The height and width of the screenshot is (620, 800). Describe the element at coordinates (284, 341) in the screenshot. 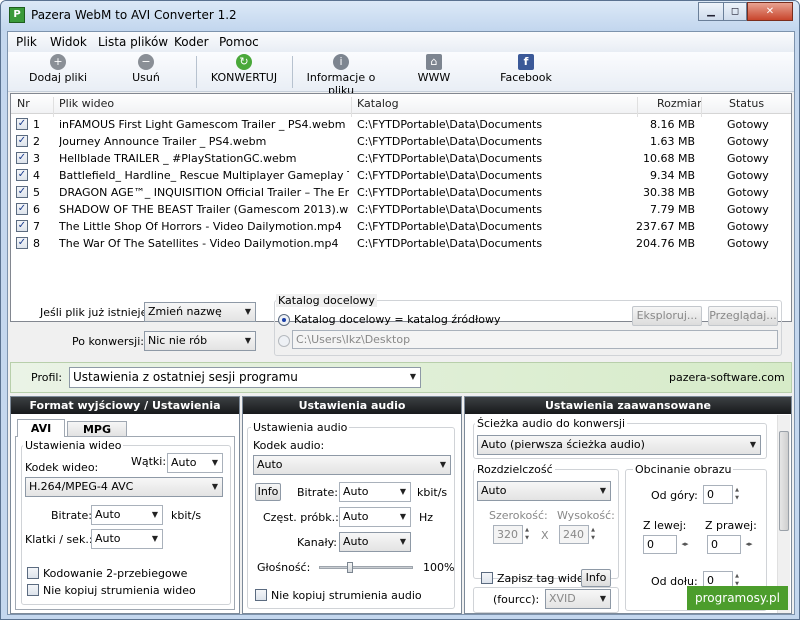

I see `radio-custom-dir` at that location.